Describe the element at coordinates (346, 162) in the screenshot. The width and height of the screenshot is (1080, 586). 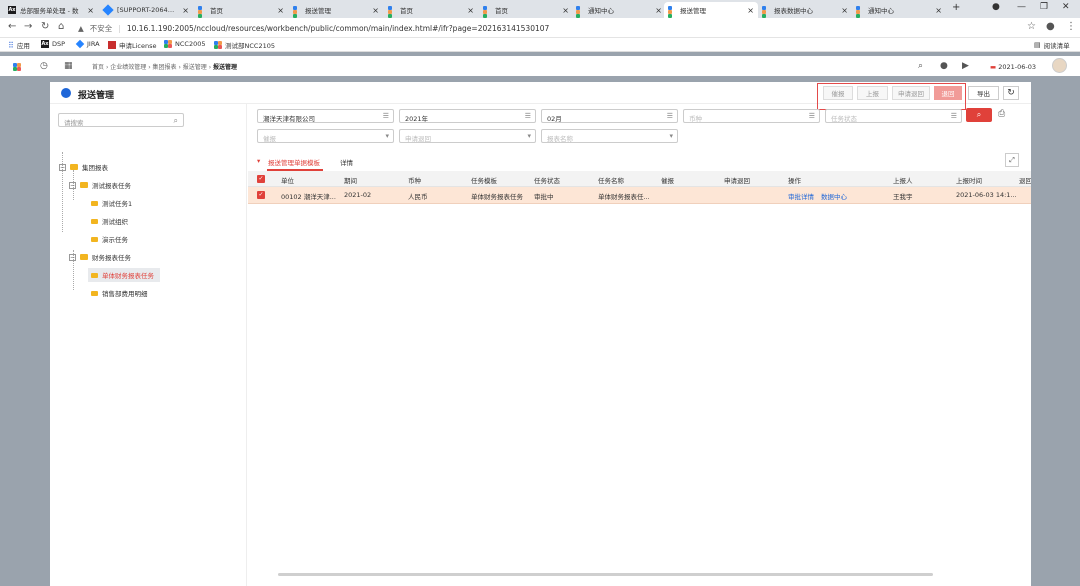
I see `tab-details: 详情` at that location.